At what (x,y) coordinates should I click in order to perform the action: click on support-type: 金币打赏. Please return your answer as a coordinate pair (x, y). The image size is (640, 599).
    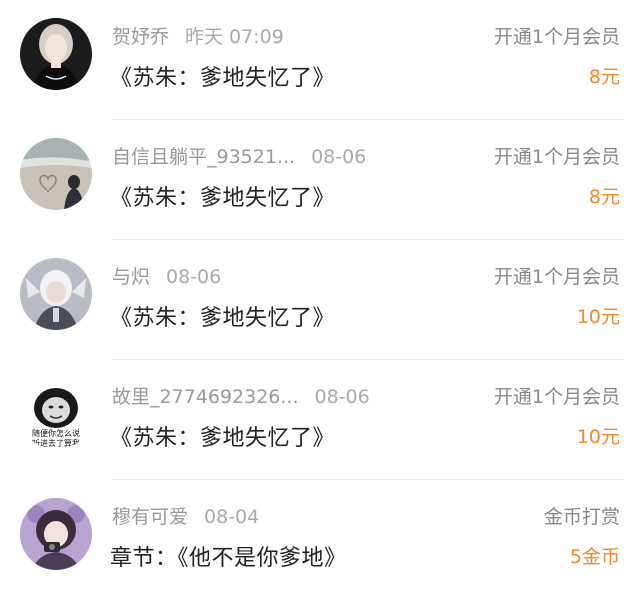
    Looking at the image, I should click on (581, 517).